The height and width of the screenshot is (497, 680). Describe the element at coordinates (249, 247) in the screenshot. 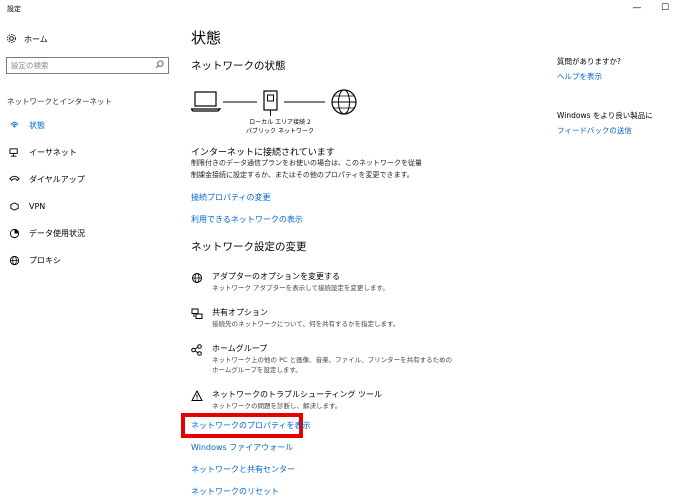

I see `change-settings-heading: ネットワーク設定の変更` at that location.